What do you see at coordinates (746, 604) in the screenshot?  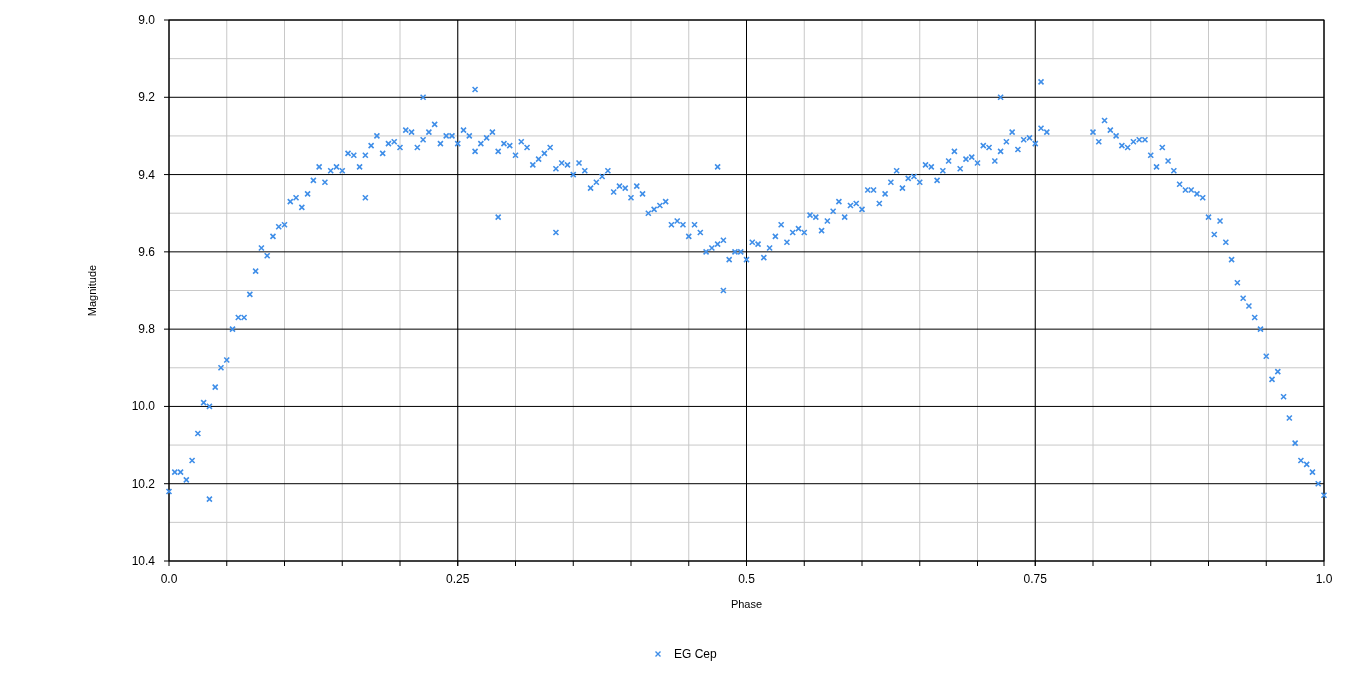 I see `x-axis-title: Phase` at bounding box center [746, 604].